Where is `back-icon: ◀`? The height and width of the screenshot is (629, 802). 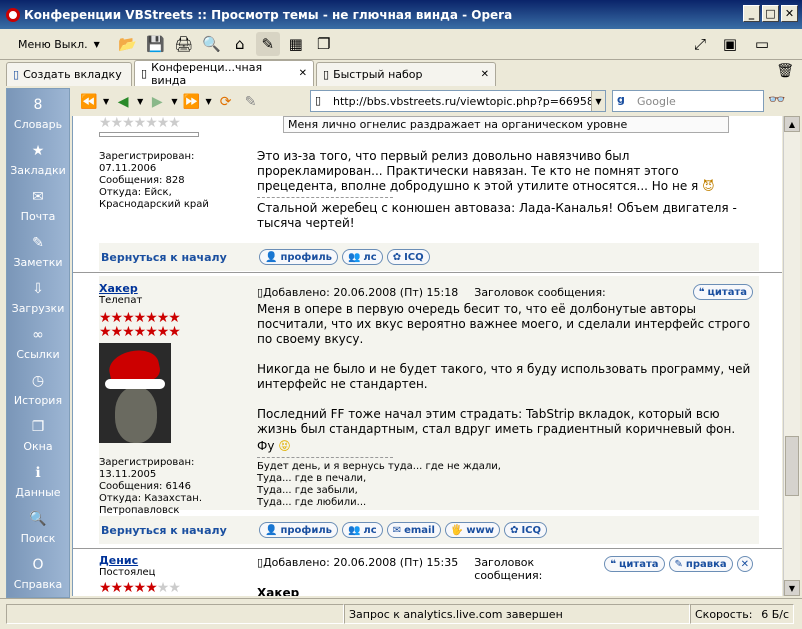 back-icon: ◀ is located at coordinates (123, 102).